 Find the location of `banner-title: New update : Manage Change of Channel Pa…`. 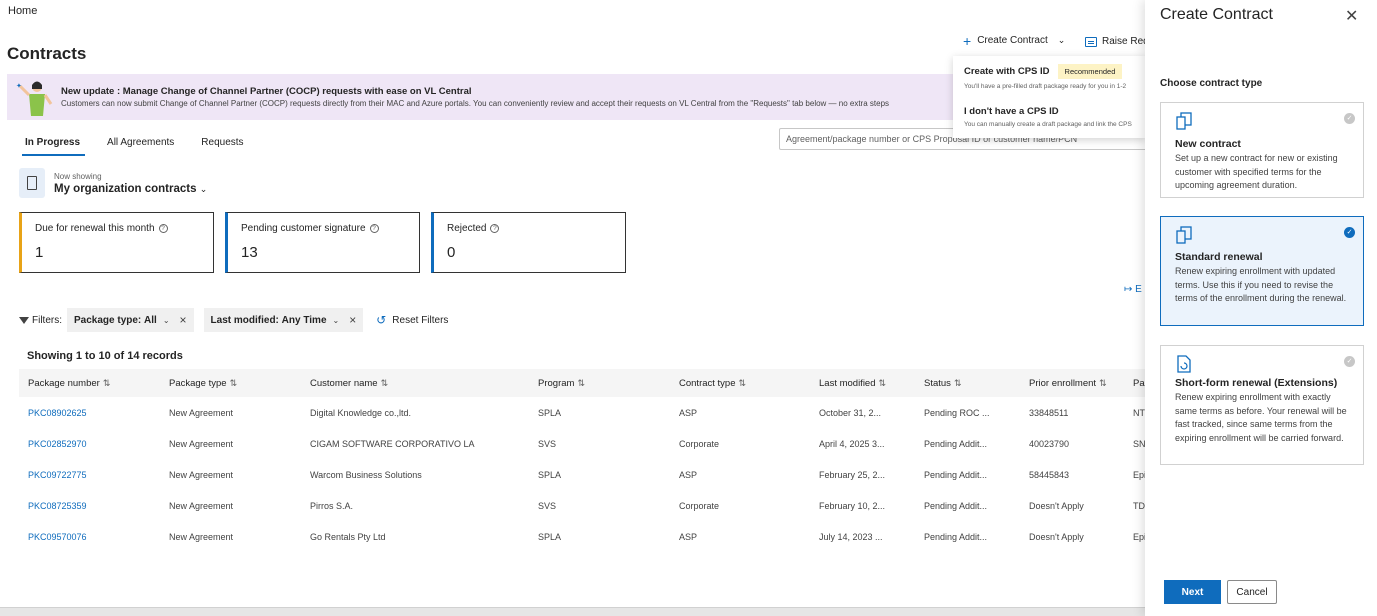

banner-title: New update : Manage Change of Channel Pa… is located at coordinates (266, 91).